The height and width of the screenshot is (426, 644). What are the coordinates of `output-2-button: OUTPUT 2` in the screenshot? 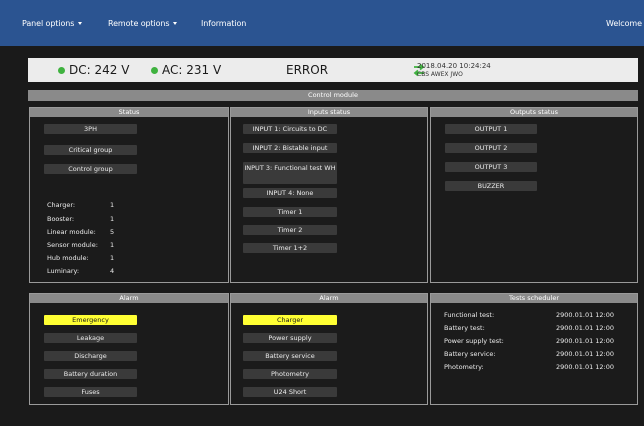 It's located at (491, 148).